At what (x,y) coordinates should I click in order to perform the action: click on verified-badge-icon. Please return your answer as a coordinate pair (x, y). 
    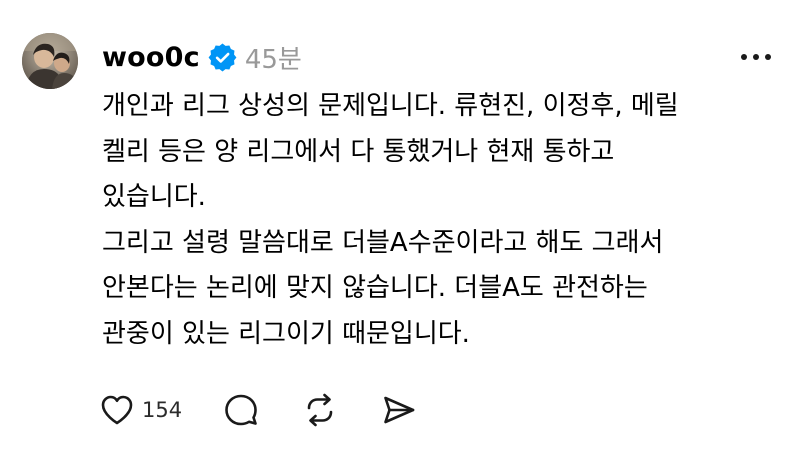
    Looking at the image, I should click on (222, 57).